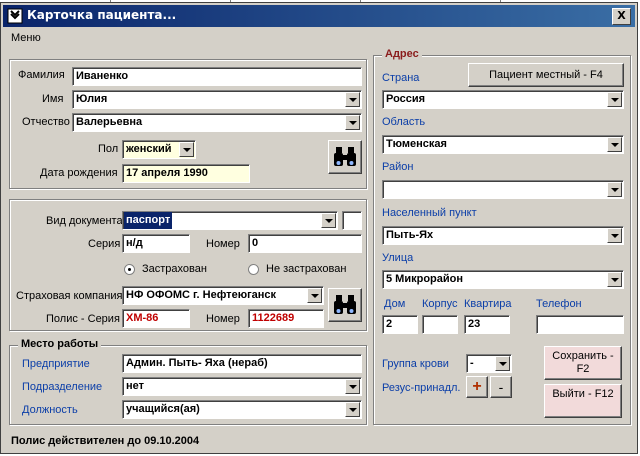 The height and width of the screenshot is (456, 640). Describe the element at coordinates (580, 324) in the screenshot. I see `phone-input` at that location.